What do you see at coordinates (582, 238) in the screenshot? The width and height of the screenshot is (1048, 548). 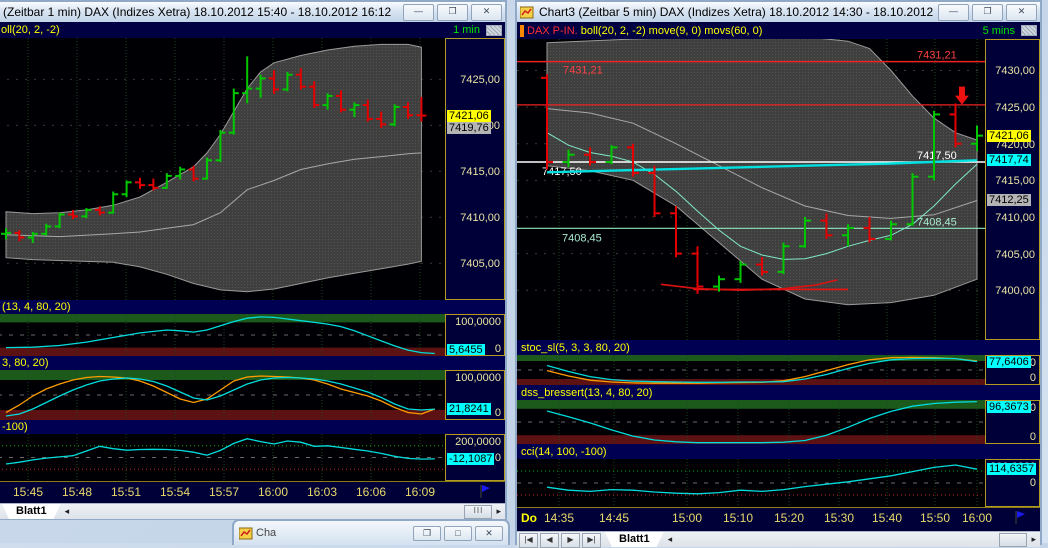 I see `price-level-label: 7408,45` at bounding box center [582, 238].